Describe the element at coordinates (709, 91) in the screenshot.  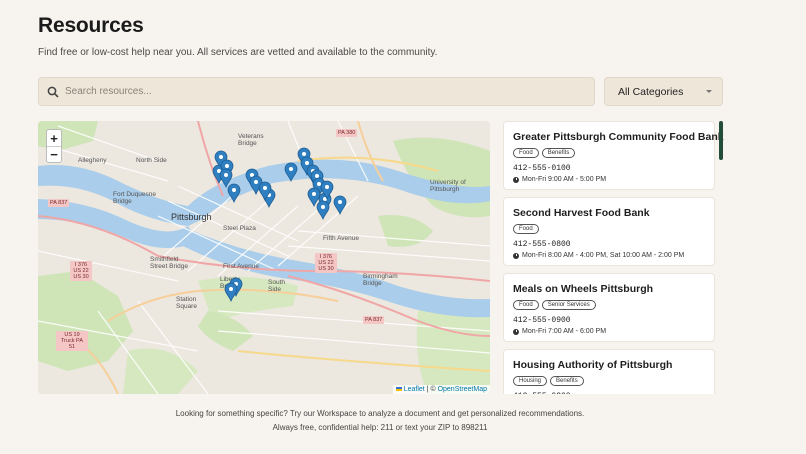
I see `chevron-down-icon` at that location.